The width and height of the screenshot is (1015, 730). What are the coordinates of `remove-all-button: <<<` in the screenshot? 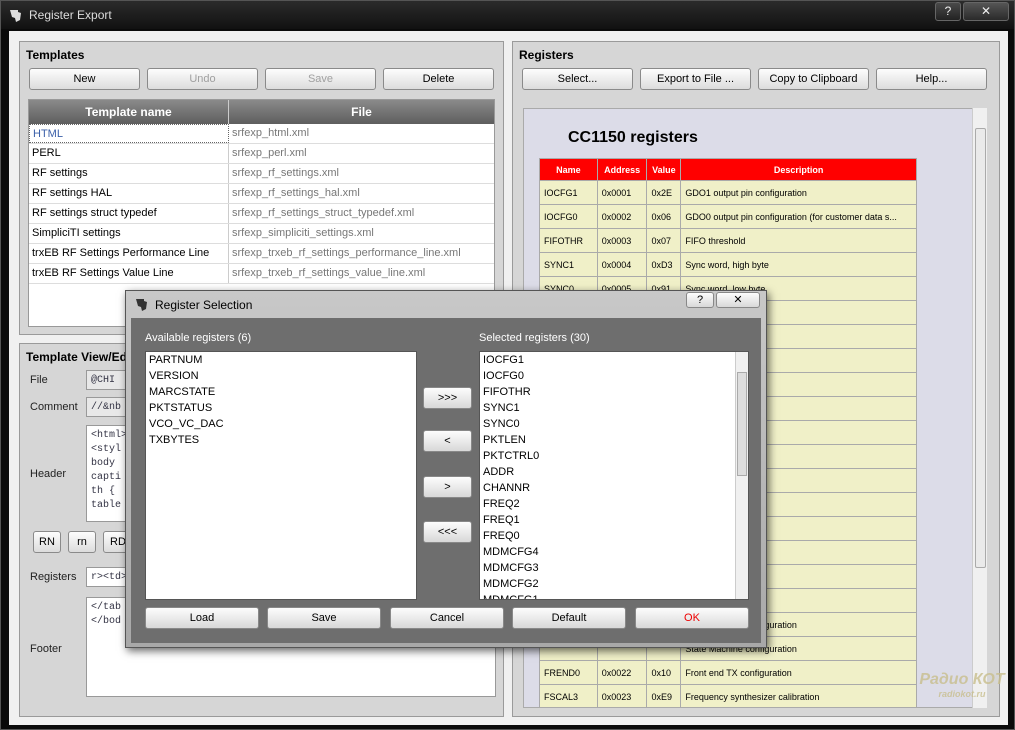 It's located at (447, 532).